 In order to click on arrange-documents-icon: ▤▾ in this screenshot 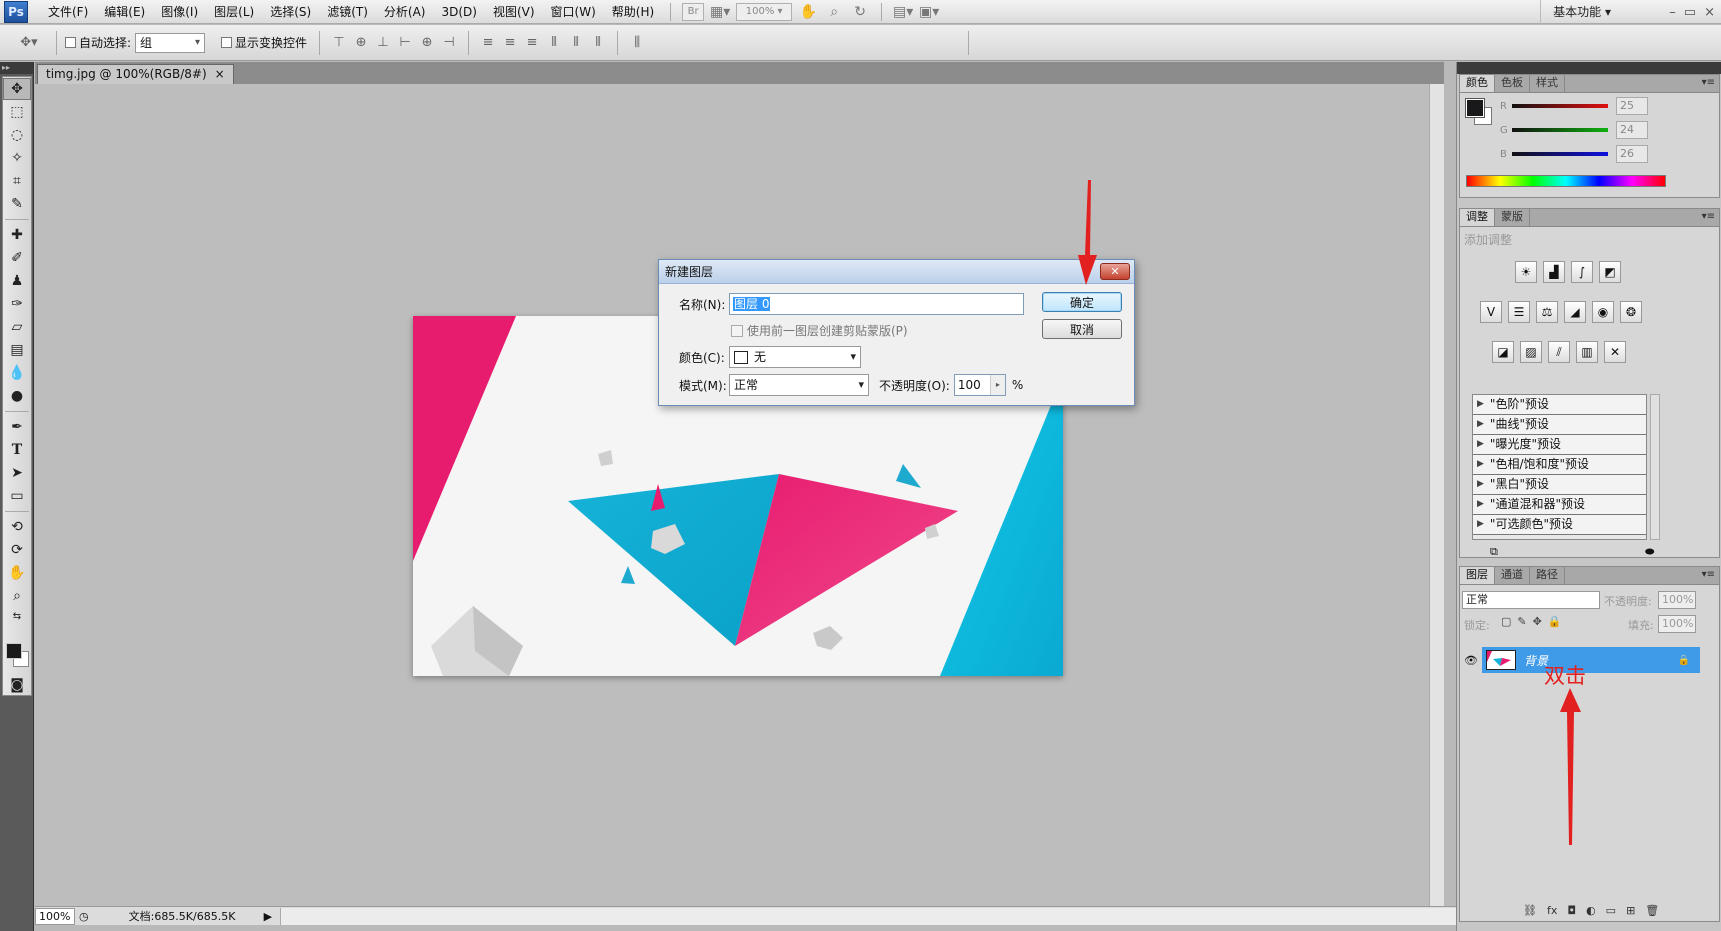, I will do `click(903, 12)`.